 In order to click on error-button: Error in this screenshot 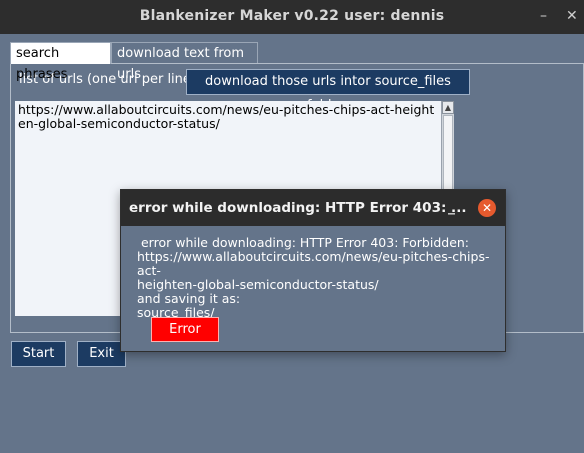, I will do `click(185, 329)`.